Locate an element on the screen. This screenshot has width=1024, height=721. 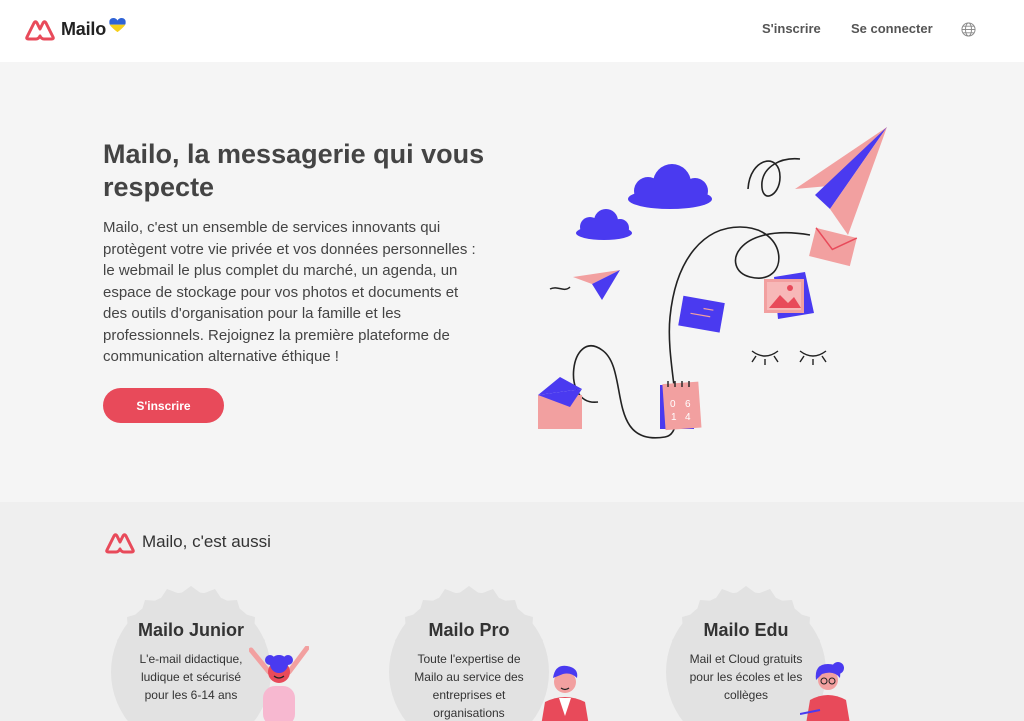
calendar-icon: 0 6 1 4 is located at coordinates (681, 406).